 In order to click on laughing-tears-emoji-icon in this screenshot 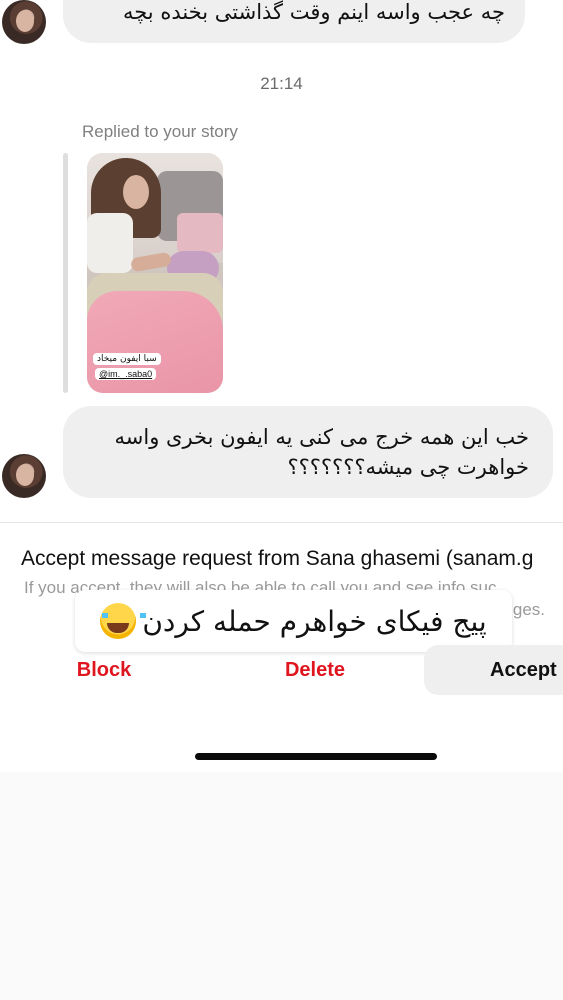, I will do `click(123, 621)`.